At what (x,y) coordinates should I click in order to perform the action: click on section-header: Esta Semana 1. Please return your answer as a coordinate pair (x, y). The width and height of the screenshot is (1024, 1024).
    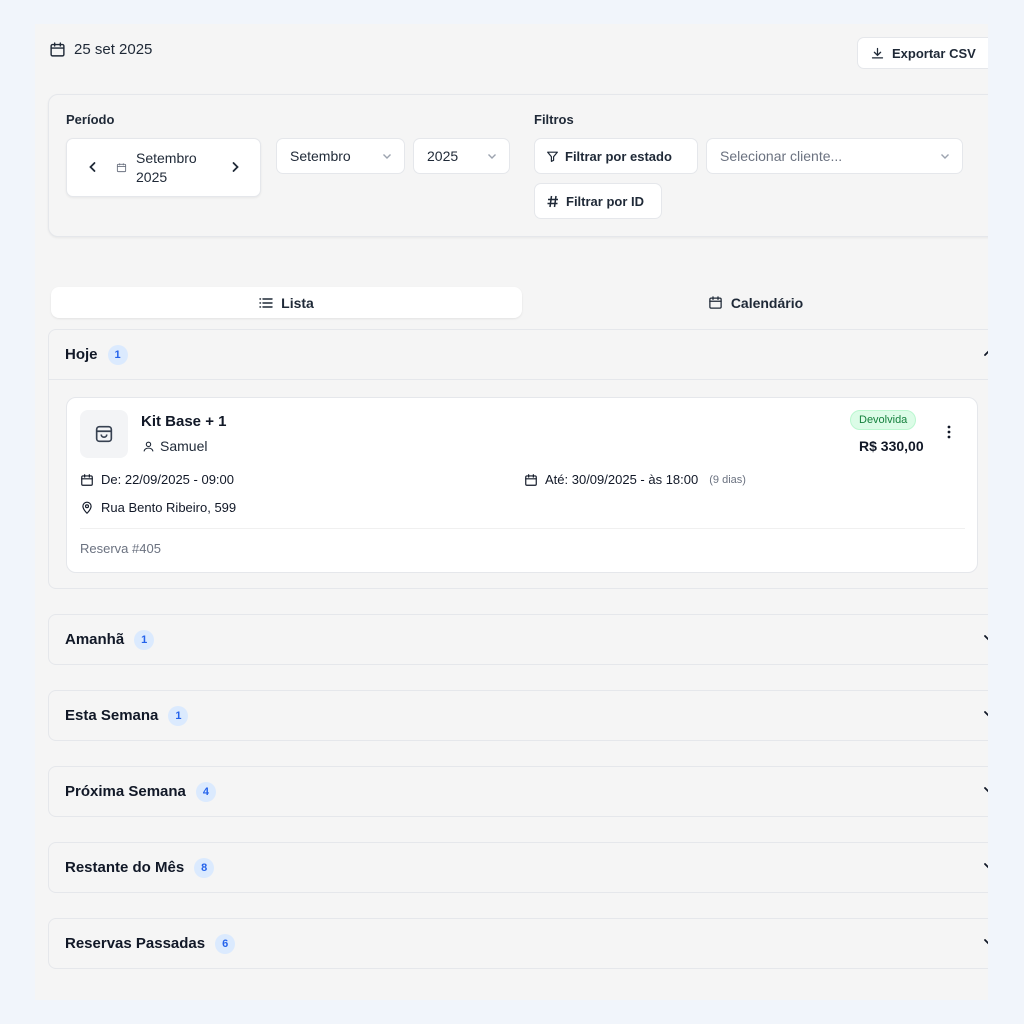
    Looking at the image, I should click on (127, 715).